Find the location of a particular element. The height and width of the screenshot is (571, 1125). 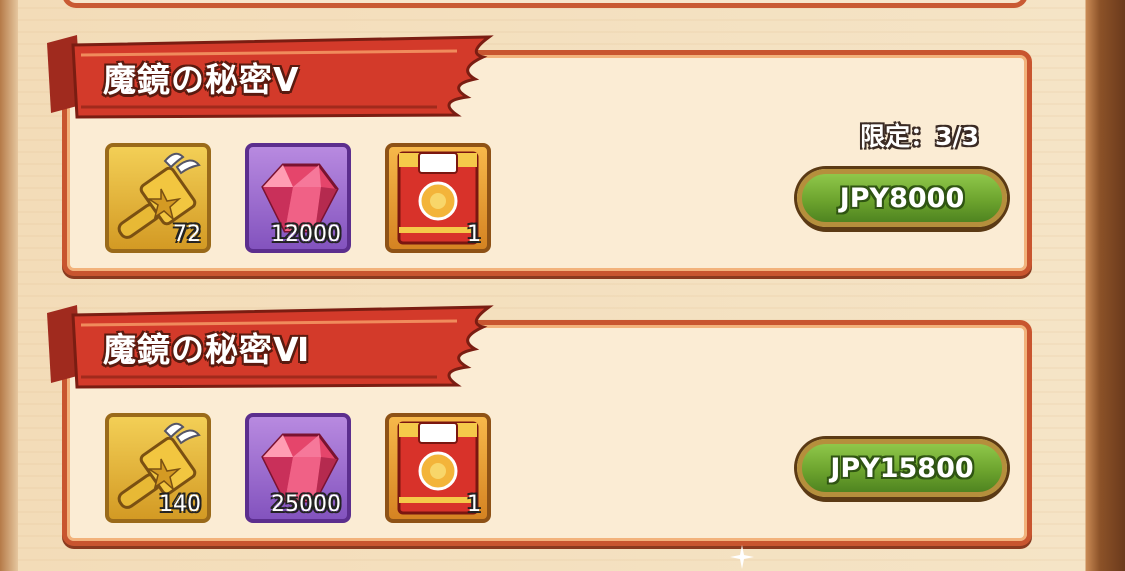

reward-item-hammer: 72 is located at coordinates (158, 198).